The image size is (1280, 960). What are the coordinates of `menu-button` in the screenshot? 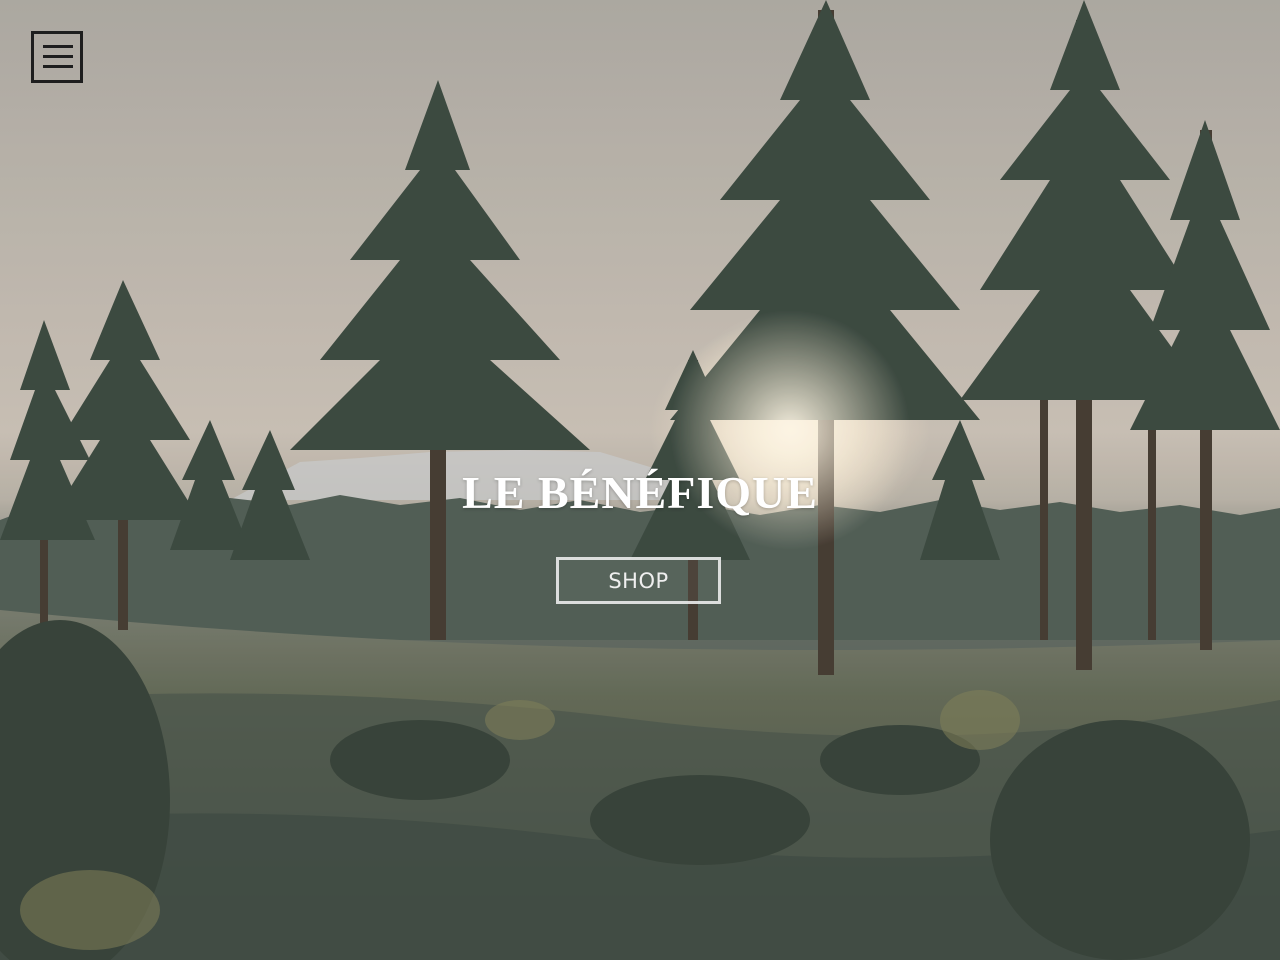 It's located at (57, 57).